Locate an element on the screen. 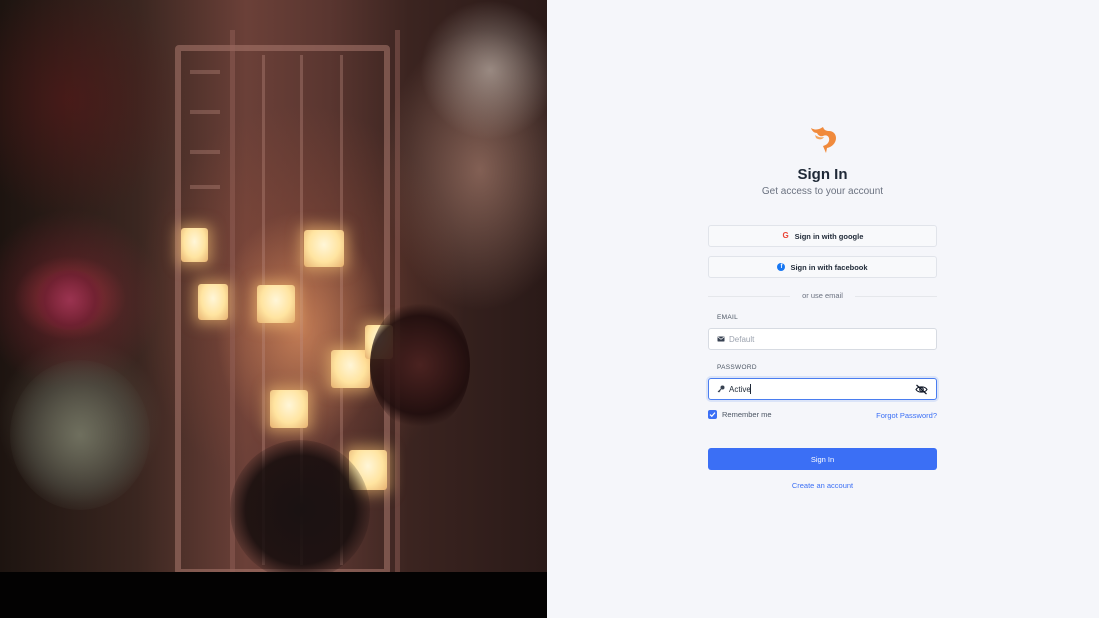 Image resolution: width=1099 pixels, height=618 pixels. forgot-password-link: Forgot Password? is located at coordinates (906, 415).